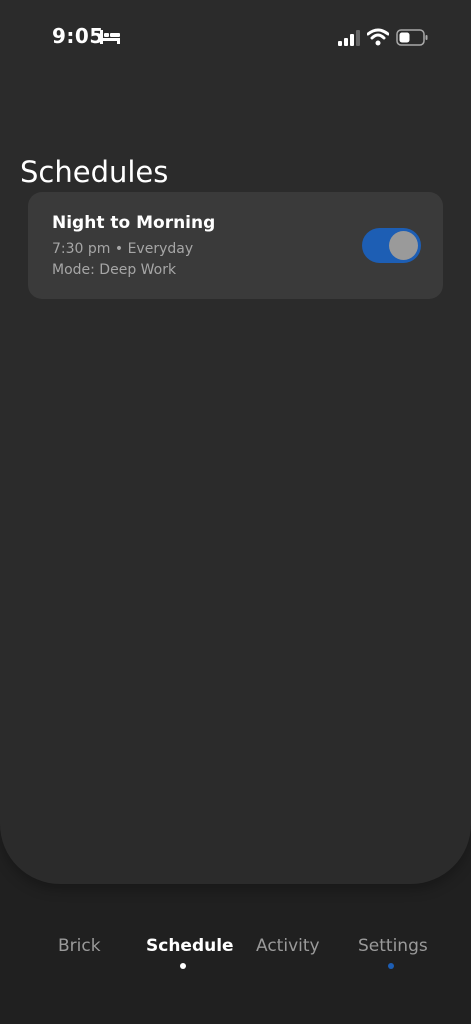  I want to click on tab-bar: Brick Schedule Activity Settings, so click(235, 955).